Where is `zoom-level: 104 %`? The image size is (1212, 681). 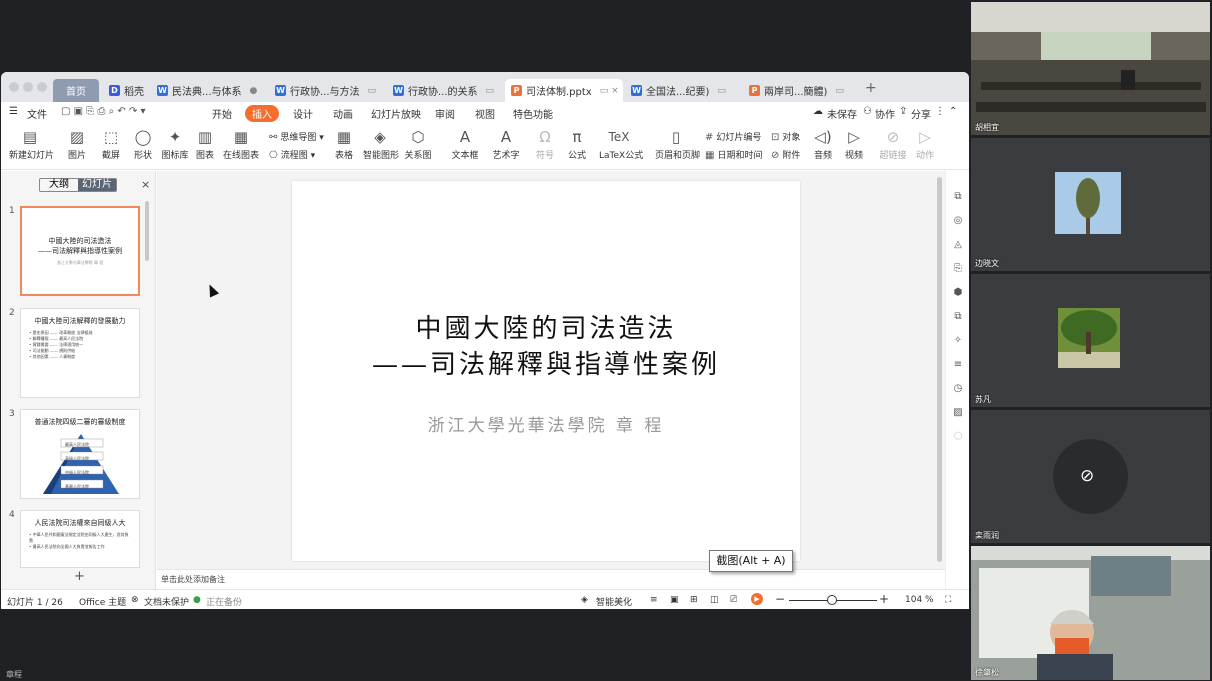 zoom-level: 104 % is located at coordinates (919, 600).